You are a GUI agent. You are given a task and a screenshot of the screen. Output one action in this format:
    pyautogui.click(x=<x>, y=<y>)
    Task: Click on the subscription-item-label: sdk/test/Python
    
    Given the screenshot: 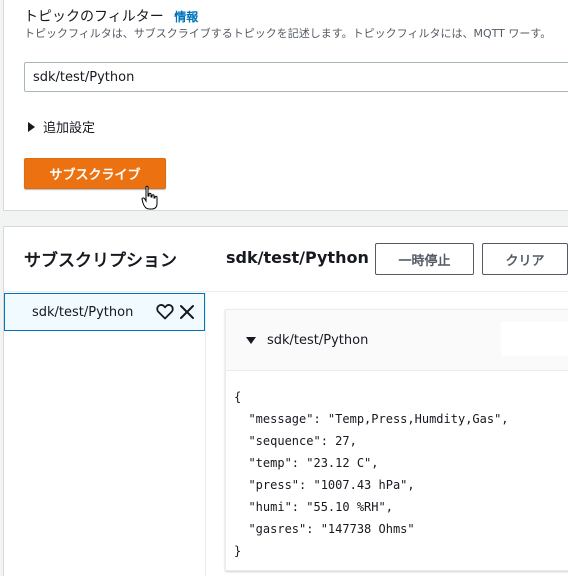 What is the action you would take?
    pyautogui.click(x=83, y=312)
    